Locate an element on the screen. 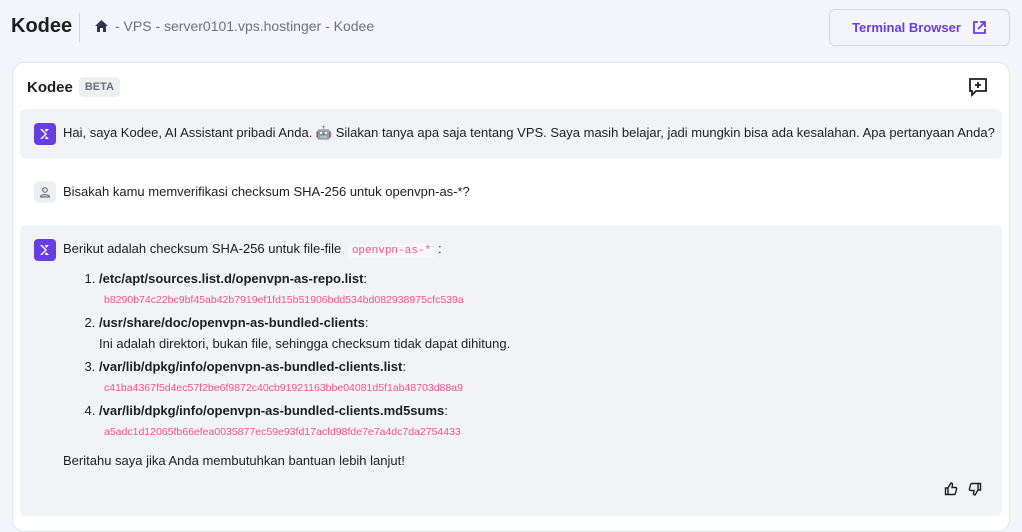 The height and width of the screenshot is (532, 1022). chat-title: Kodee BETA is located at coordinates (73, 87).